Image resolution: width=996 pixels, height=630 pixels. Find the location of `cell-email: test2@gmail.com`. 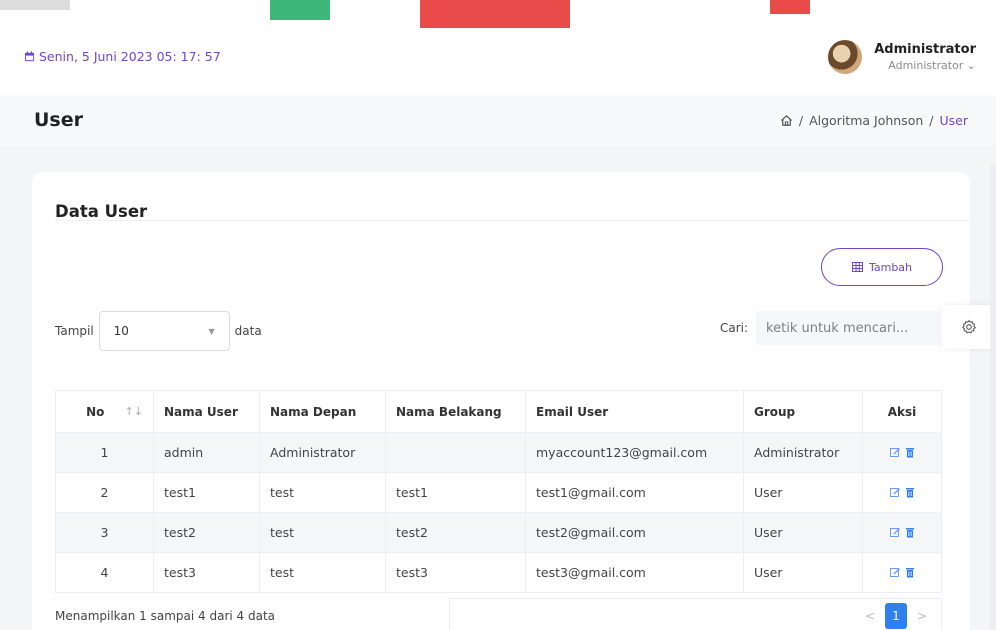

cell-email: test2@gmail.com is located at coordinates (634, 532).